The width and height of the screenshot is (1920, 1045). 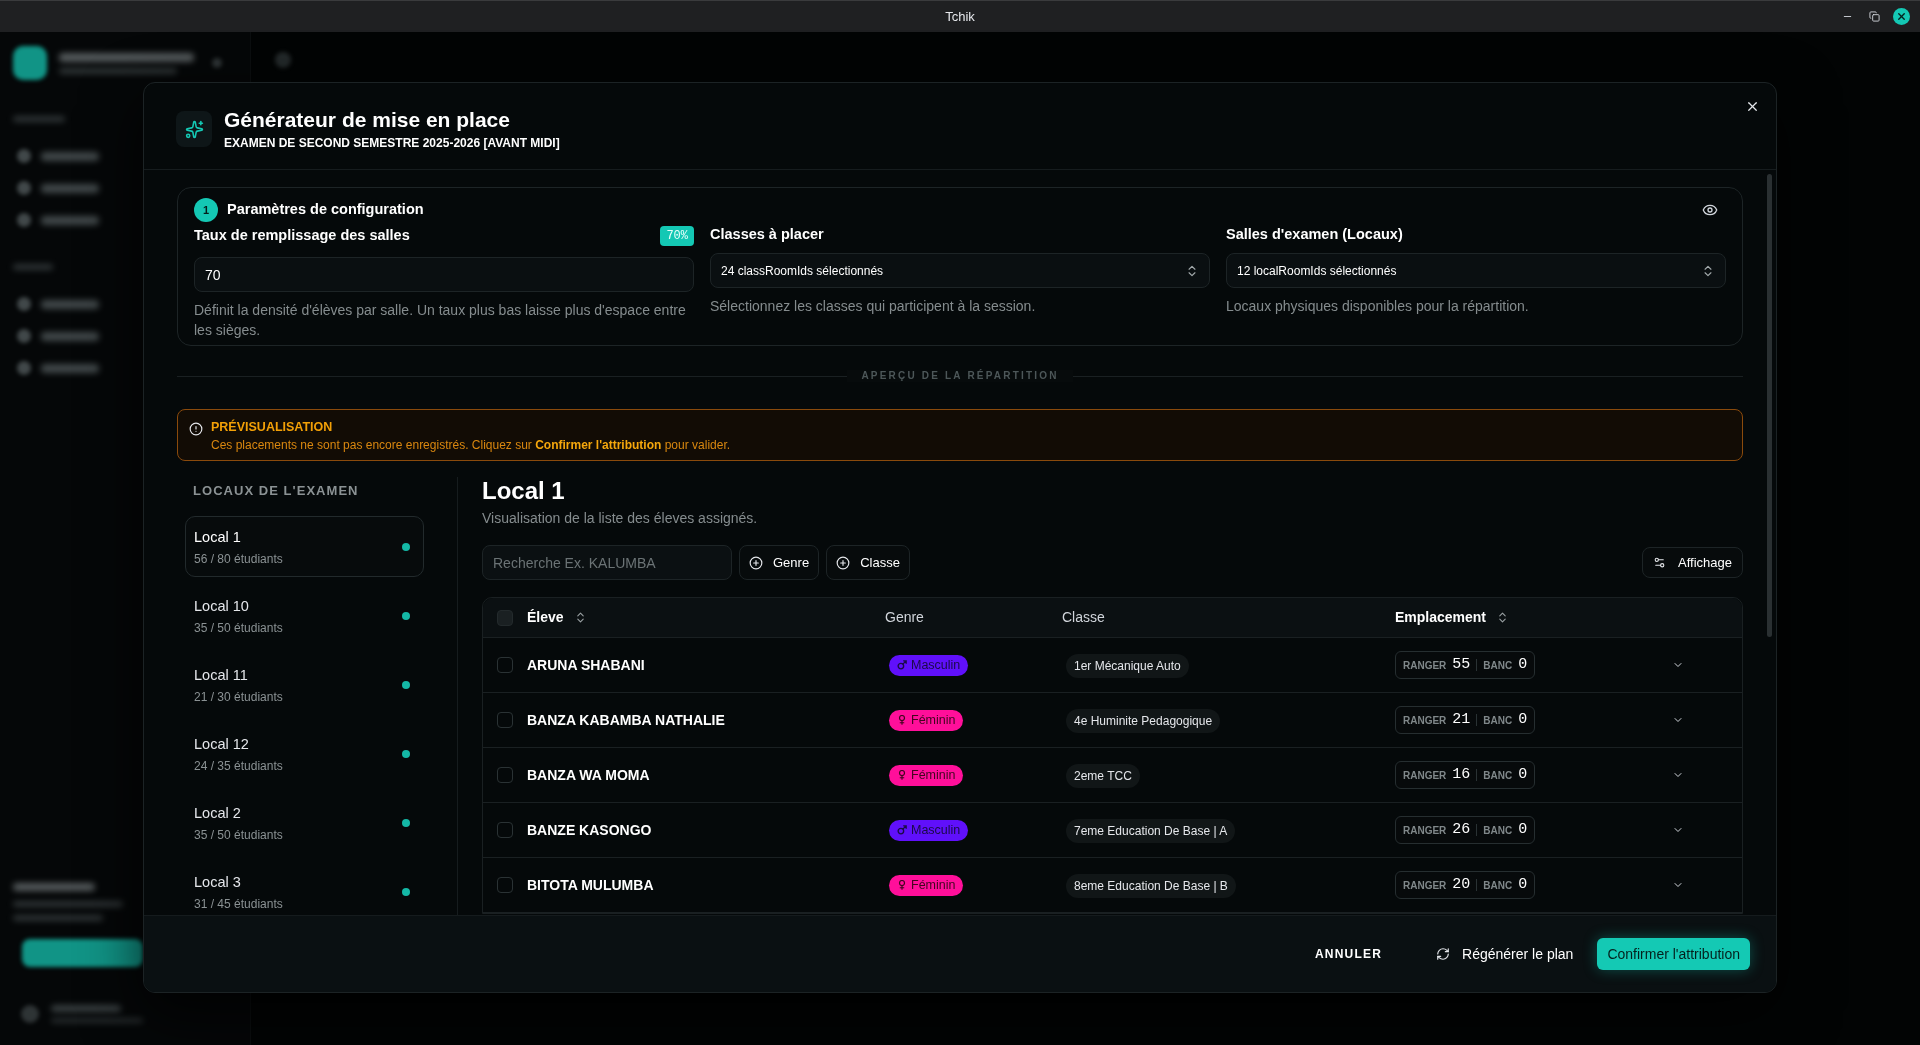 What do you see at coordinates (589, 775) in the screenshot?
I see `student-name: BANZA WA MOMA` at bounding box center [589, 775].